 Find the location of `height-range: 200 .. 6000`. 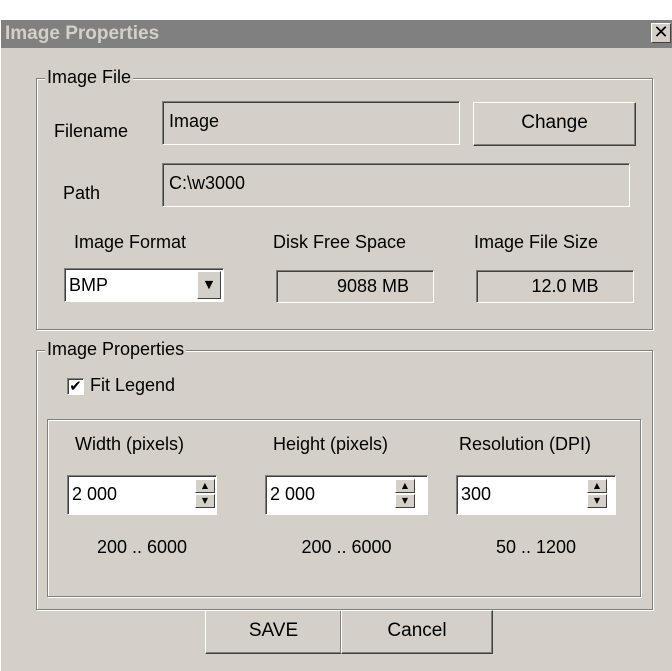

height-range: 200 .. 6000 is located at coordinates (346, 547).